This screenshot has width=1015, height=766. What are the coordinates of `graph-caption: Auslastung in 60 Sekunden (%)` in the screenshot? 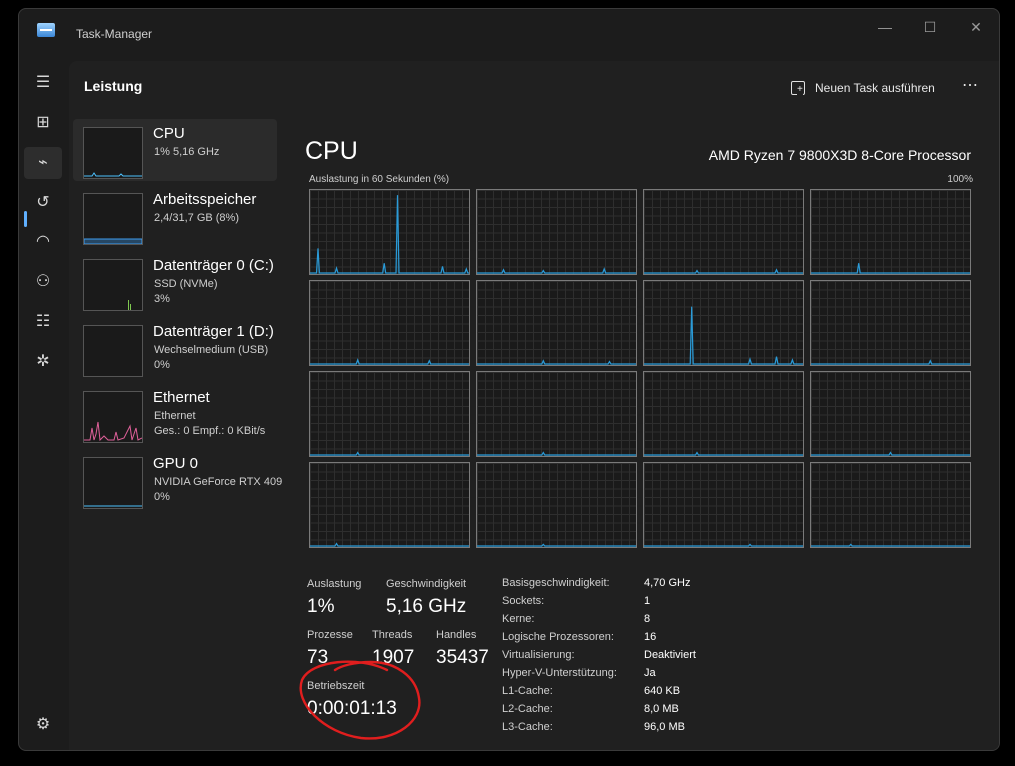 It's located at (379, 179).